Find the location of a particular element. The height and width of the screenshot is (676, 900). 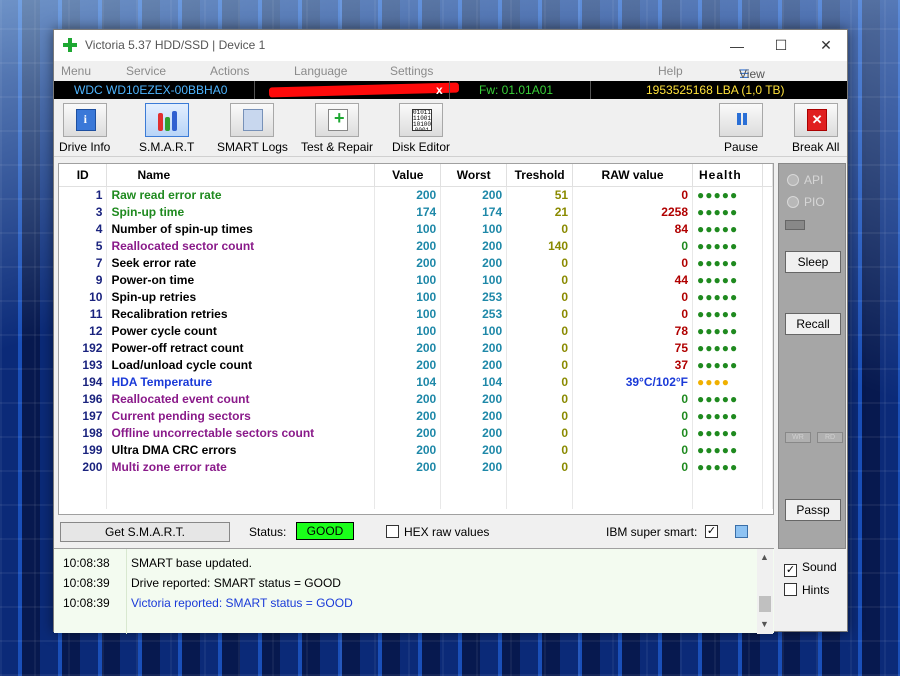

attr-health: ●●●● is located at coordinates (728, 381).